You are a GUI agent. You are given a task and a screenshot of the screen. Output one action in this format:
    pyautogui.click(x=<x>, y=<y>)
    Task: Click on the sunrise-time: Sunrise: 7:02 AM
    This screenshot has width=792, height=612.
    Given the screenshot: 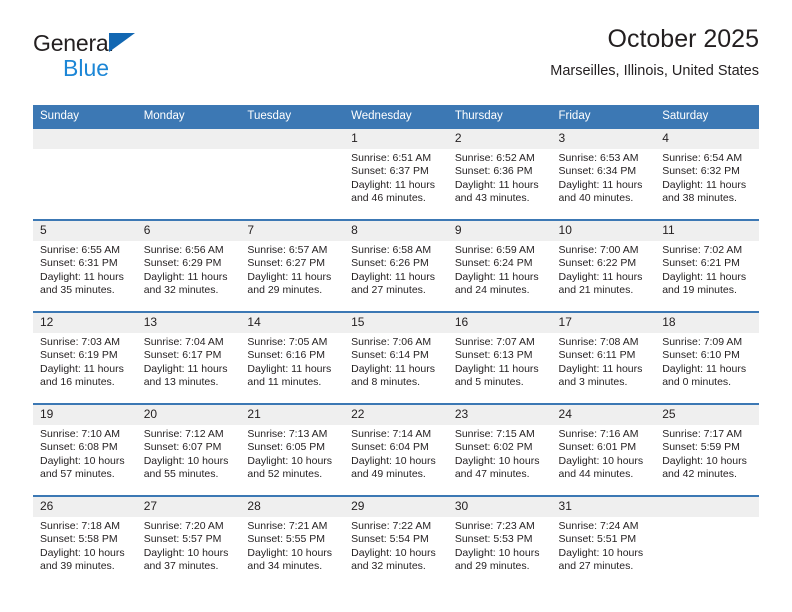 What is the action you would take?
    pyautogui.click(x=702, y=250)
    